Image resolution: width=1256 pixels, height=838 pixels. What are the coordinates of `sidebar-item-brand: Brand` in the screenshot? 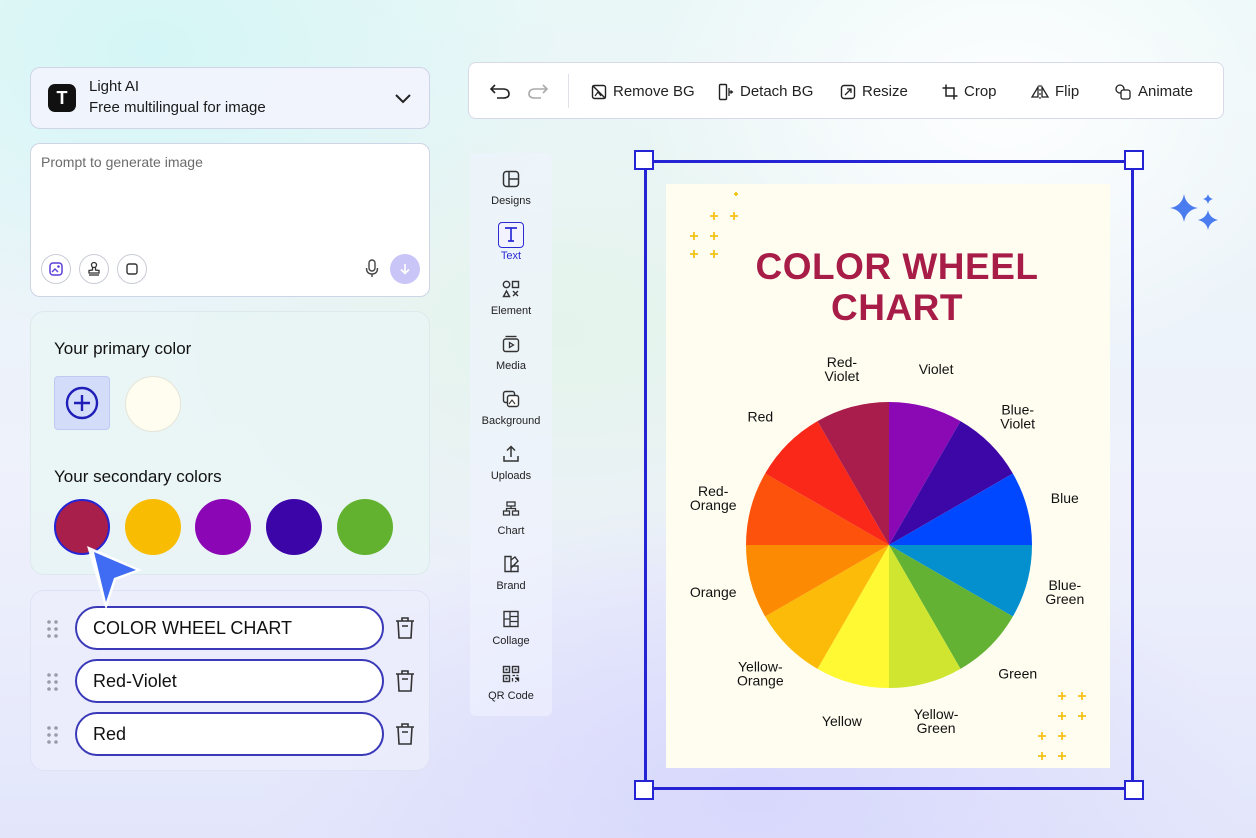 It's located at (511, 565).